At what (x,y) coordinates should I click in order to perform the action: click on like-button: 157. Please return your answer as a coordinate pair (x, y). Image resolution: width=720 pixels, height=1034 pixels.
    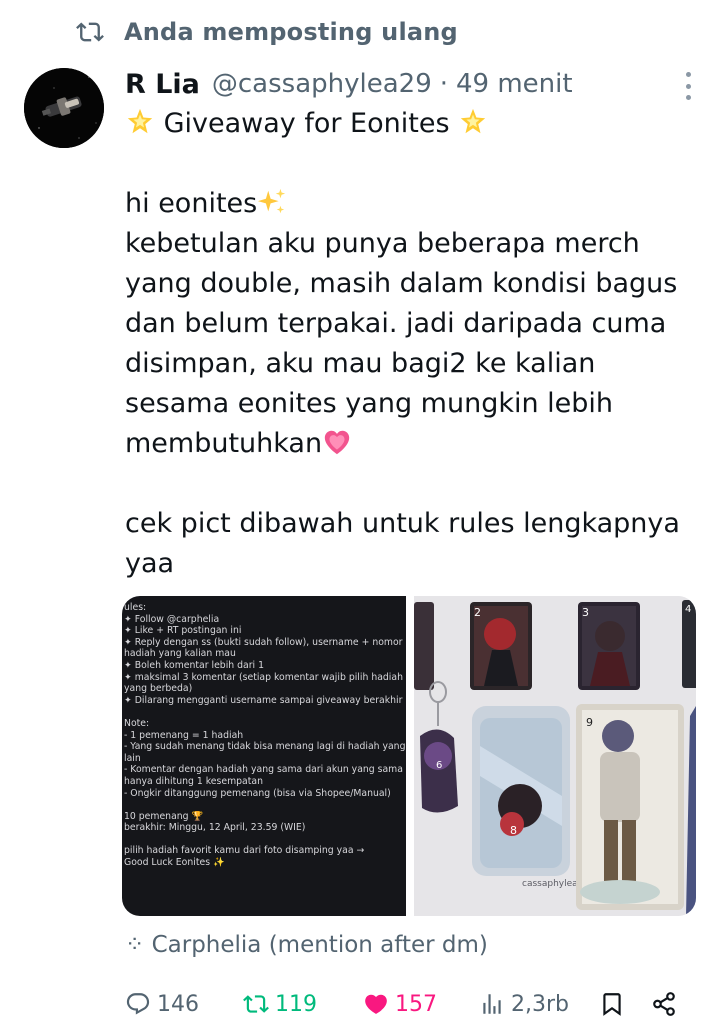
    Looking at the image, I should click on (400, 1004).